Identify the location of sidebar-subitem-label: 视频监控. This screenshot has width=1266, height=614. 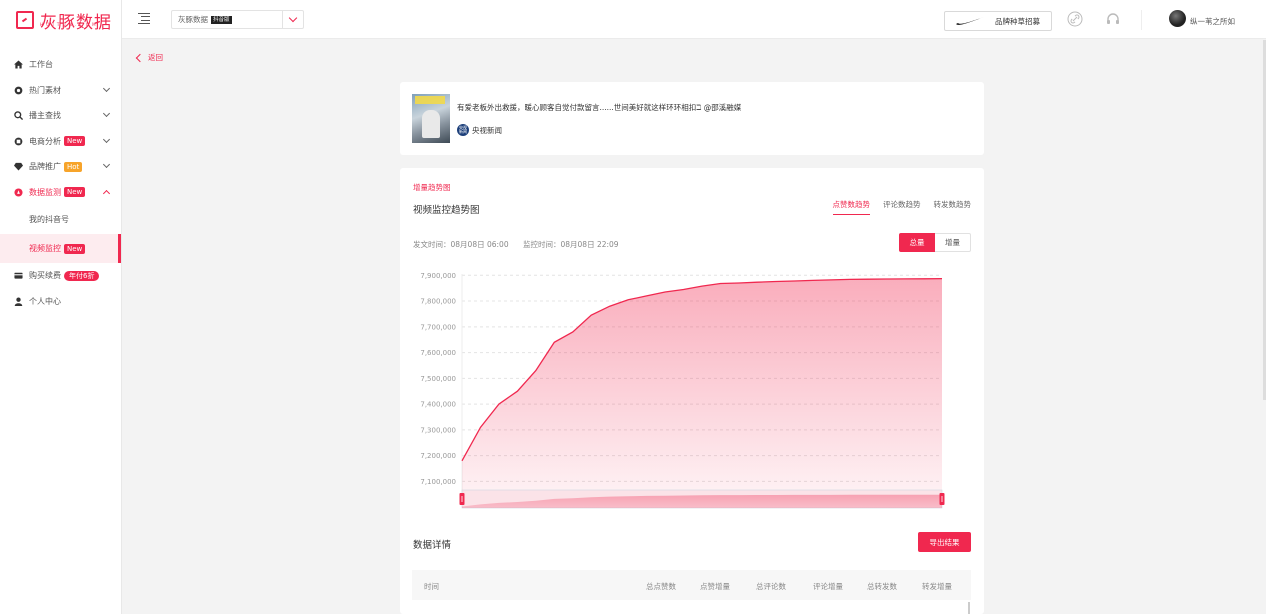
(45, 248).